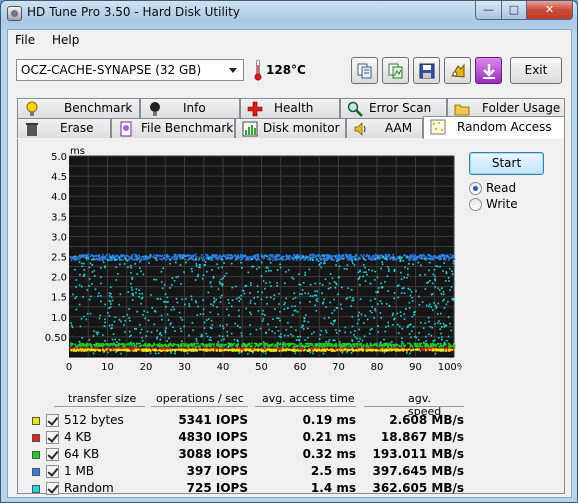 This screenshot has width=578, height=503. What do you see at coordinates (64, 128) in the screenshot?
I see `tab-erase: Erase` at bounding box center [64, 128].